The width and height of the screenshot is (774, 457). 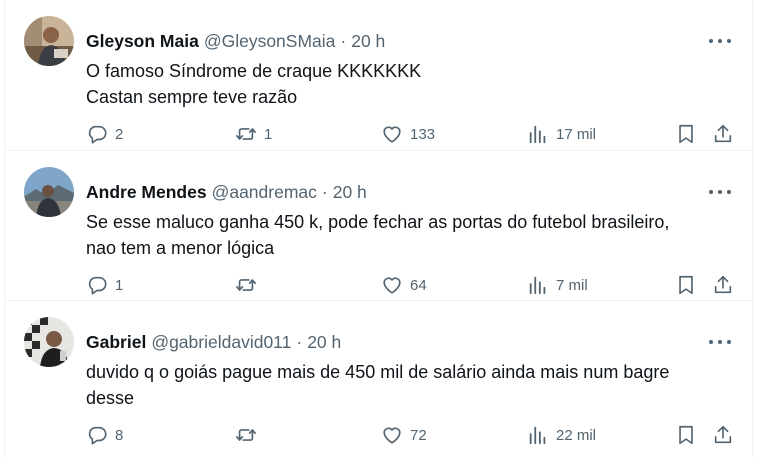 I want to click on tweet-text-line: Castan sempre teve razão, so click(x=192, y=97).